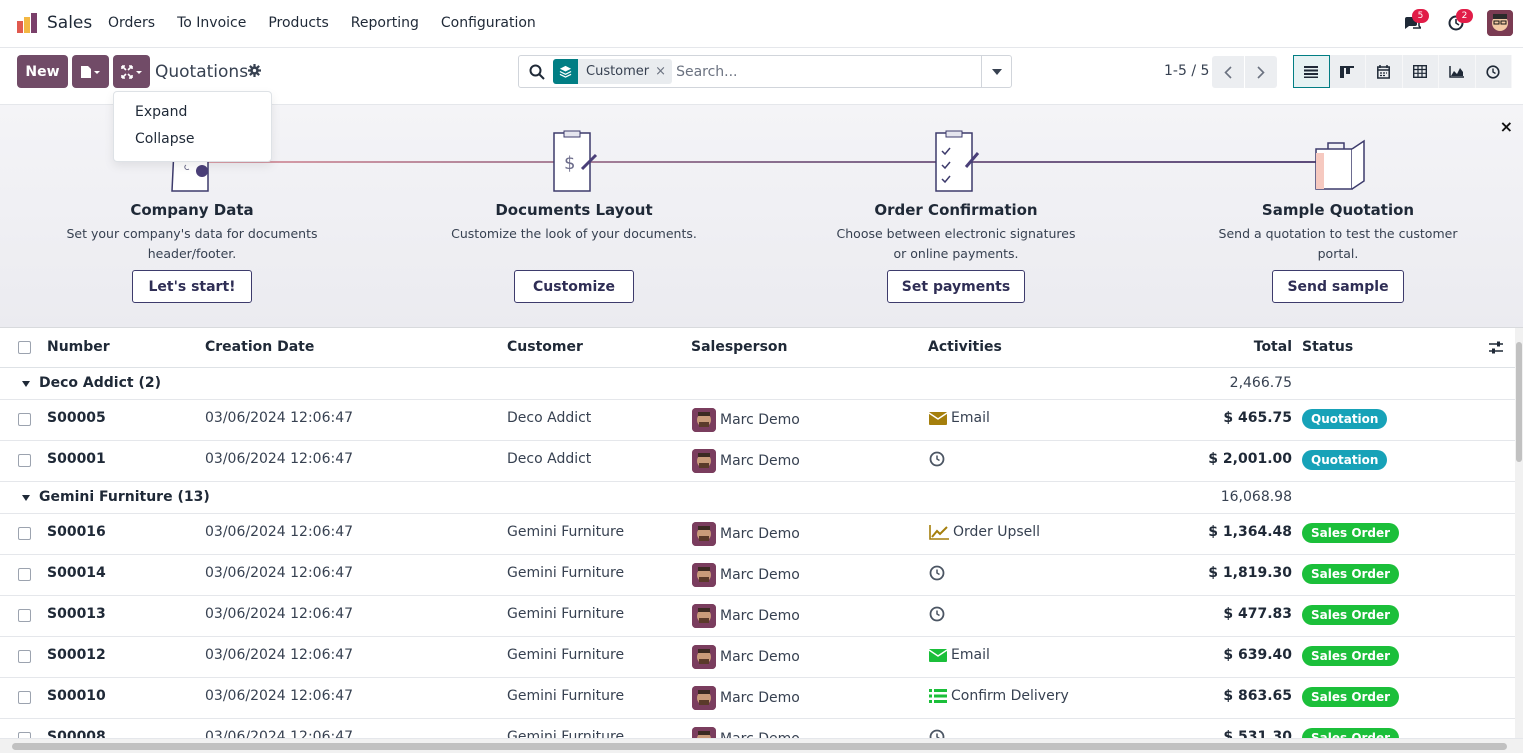 The height and width of the screenshot is (753, 1523). I want to click on print-menu-button, so click(90, 71).